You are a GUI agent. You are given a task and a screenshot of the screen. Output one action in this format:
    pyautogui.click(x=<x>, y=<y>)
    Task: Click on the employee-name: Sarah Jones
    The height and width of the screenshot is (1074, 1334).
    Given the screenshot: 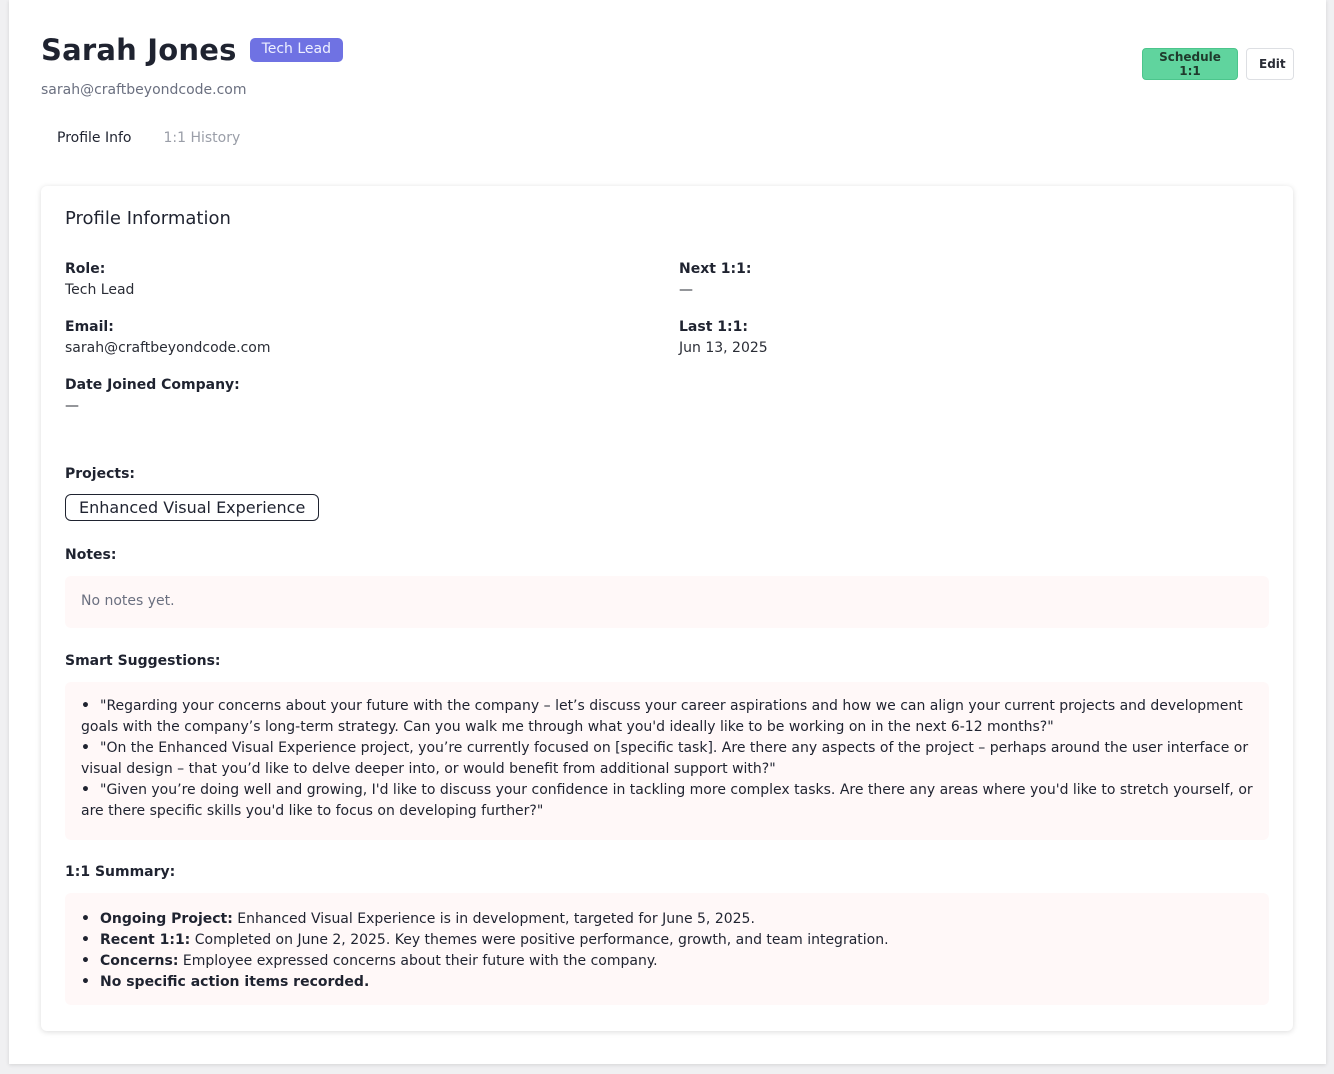 What is the action you would take?
    pyautogui.click(x=139, y=50)
    